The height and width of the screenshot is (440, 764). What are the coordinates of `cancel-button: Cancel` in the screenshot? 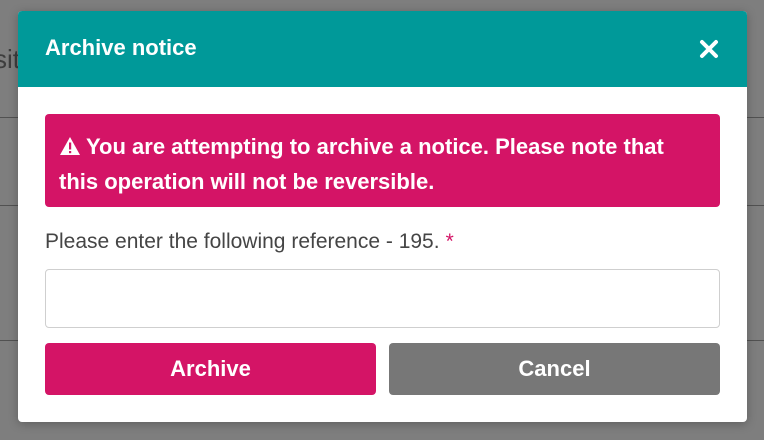 It's located at (554, 369).